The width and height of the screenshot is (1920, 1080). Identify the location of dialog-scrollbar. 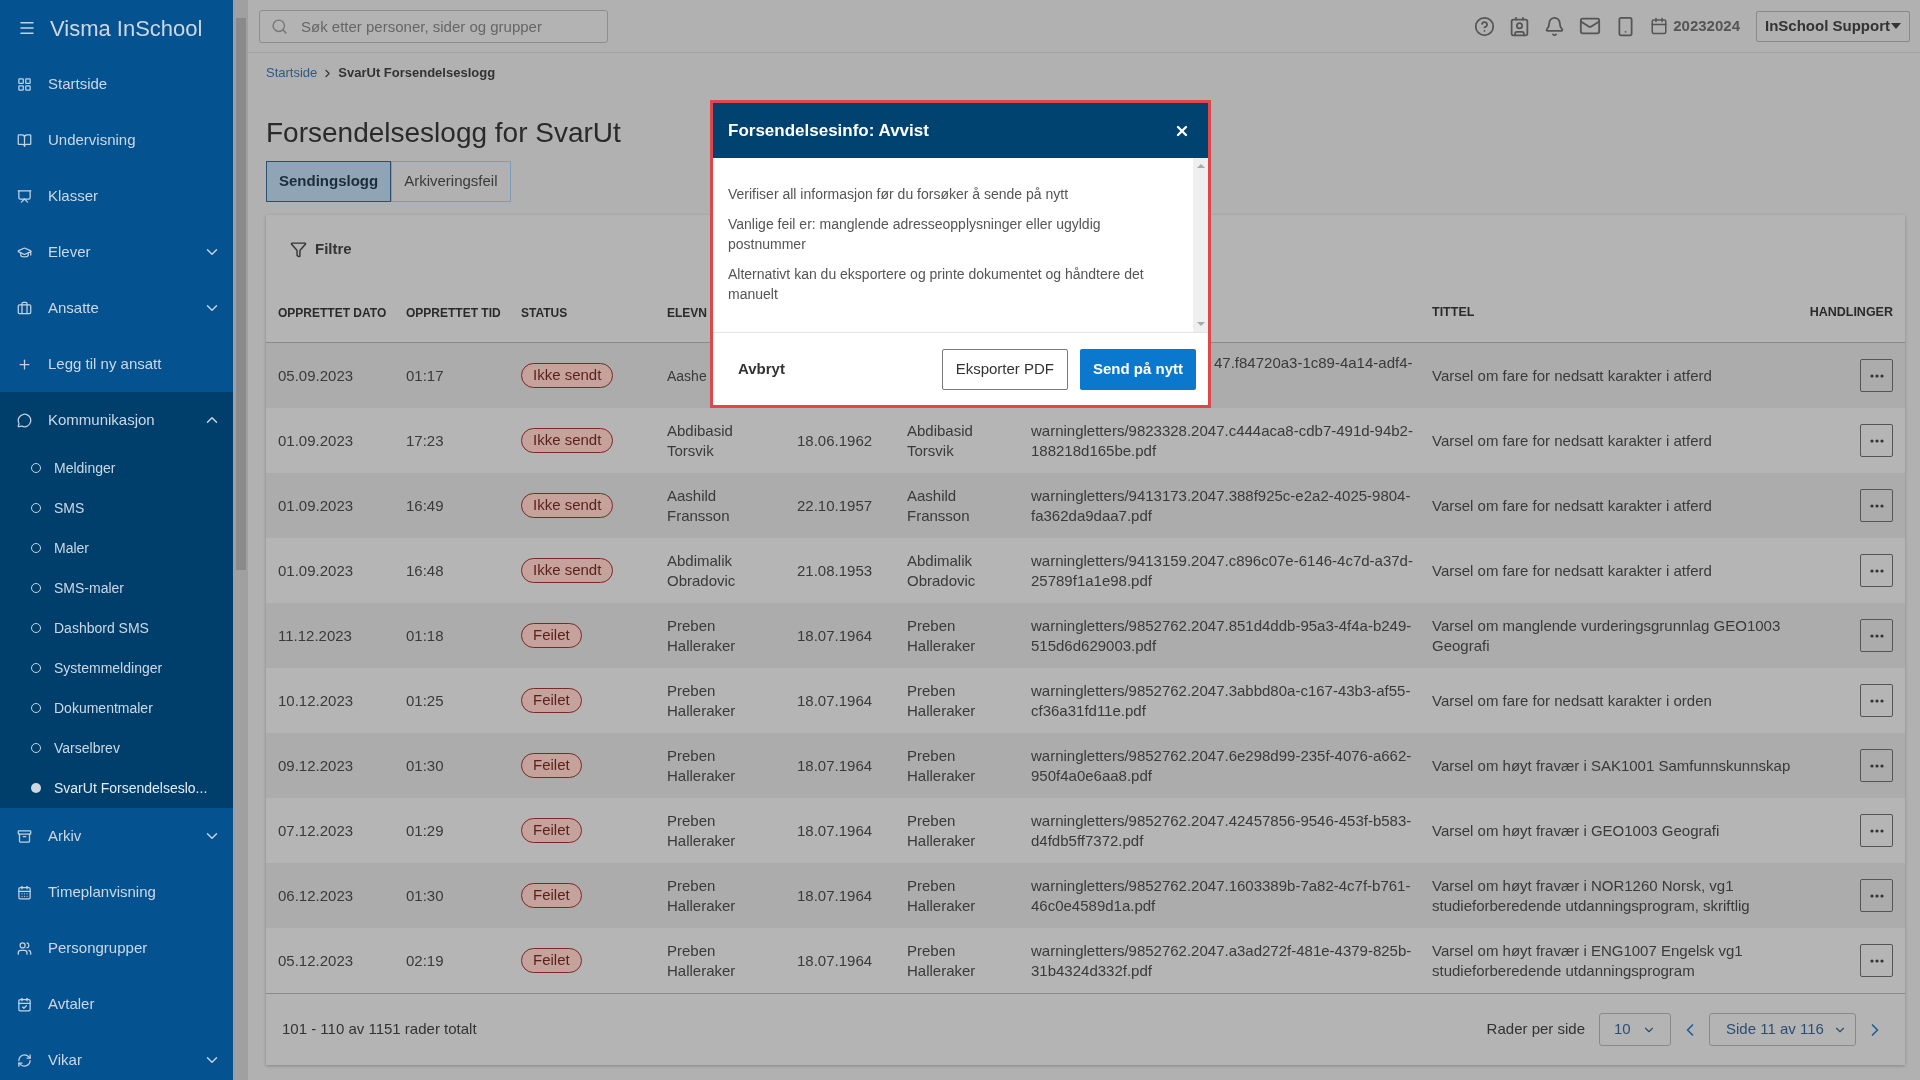
(1200, 245).